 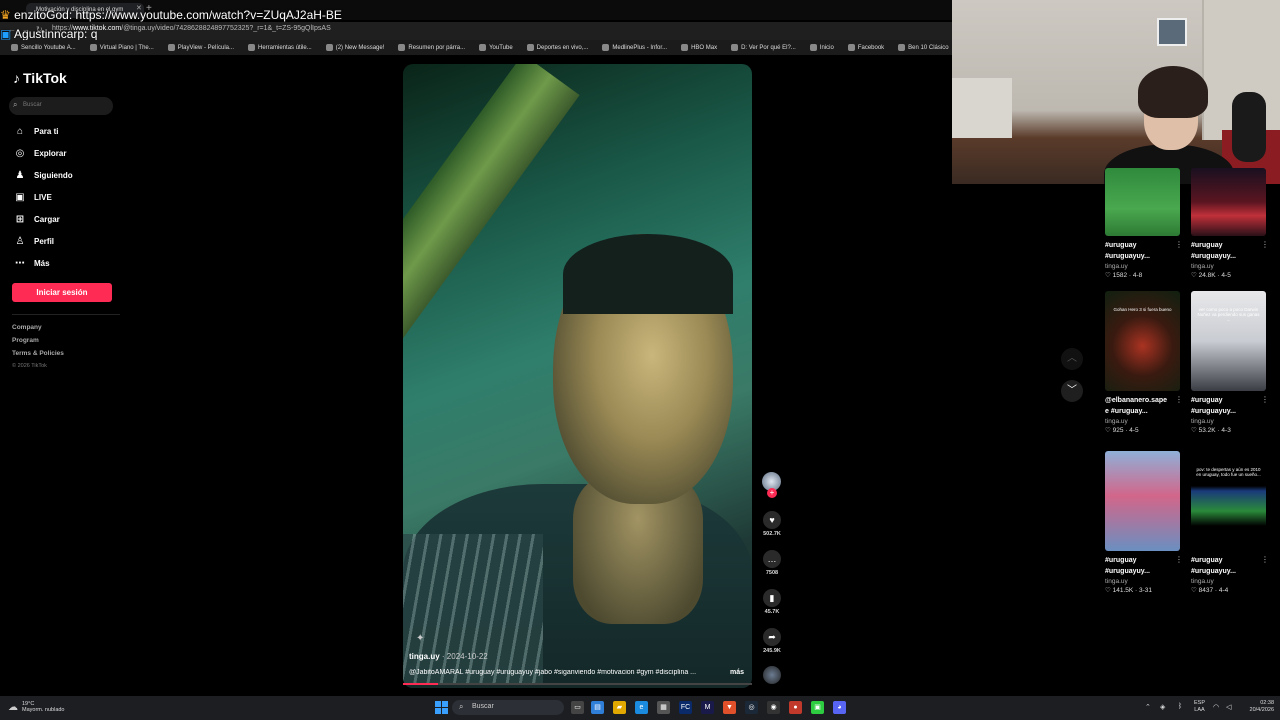 What do you see at coordinates (32, 263) in the screenshot?
I see `sidebar-item-más: ⋯ Más` at bounding box center [32, 263].